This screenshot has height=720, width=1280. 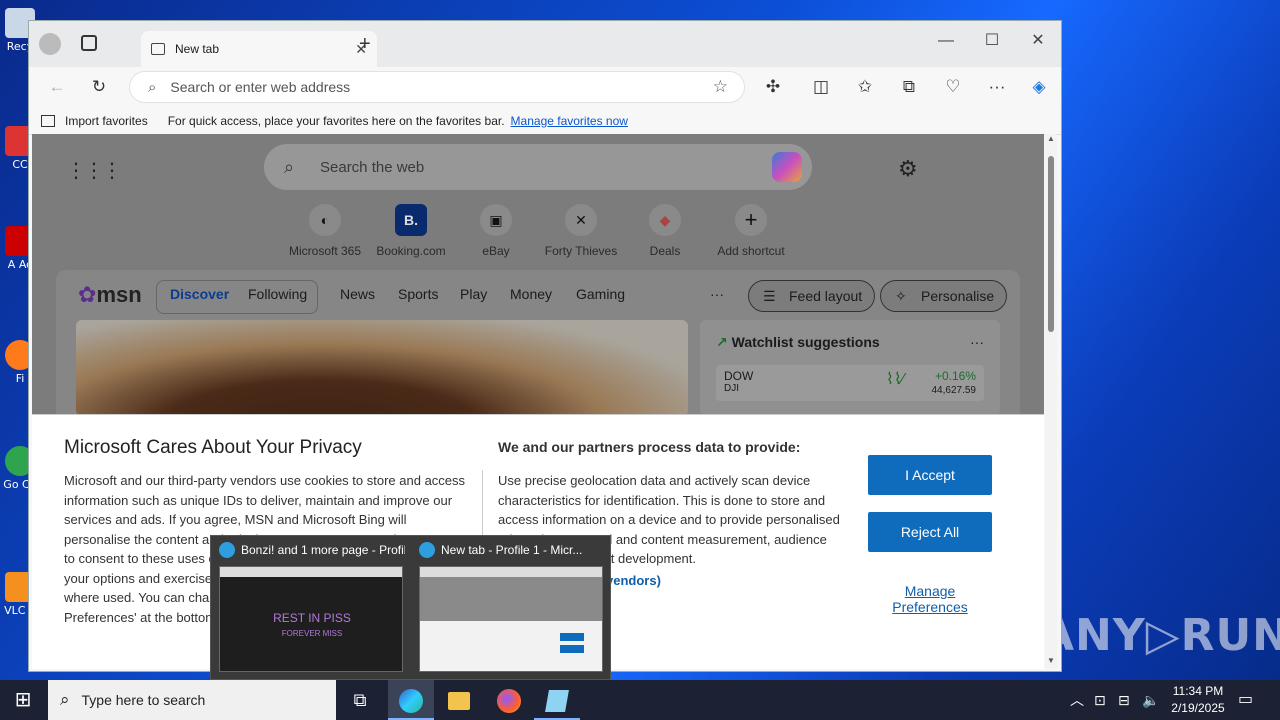 What do you see at coordinates (953, 87) in the screenshot?
I see `browser-essentials-icon: ♡` at bounding box center [953, 87].